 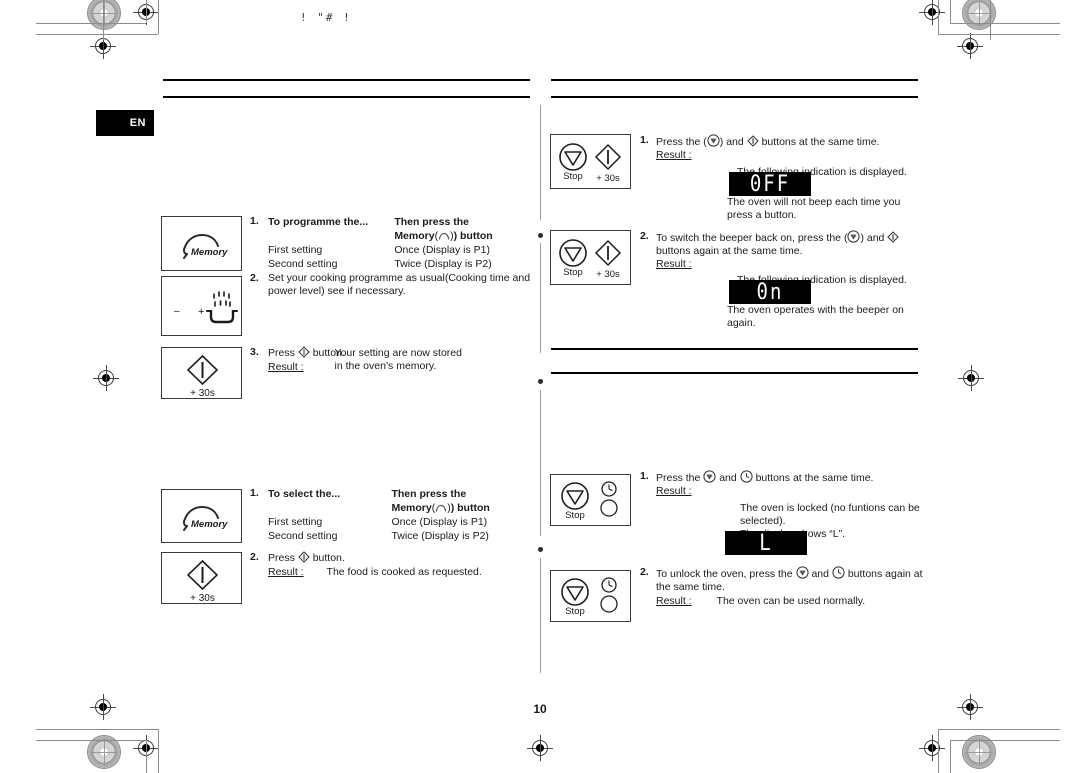 What do you see at coordinates (814, 478) in the screenshot?
I see `step-text-c: buttons at the same time.` at bounding box center [814, 478].